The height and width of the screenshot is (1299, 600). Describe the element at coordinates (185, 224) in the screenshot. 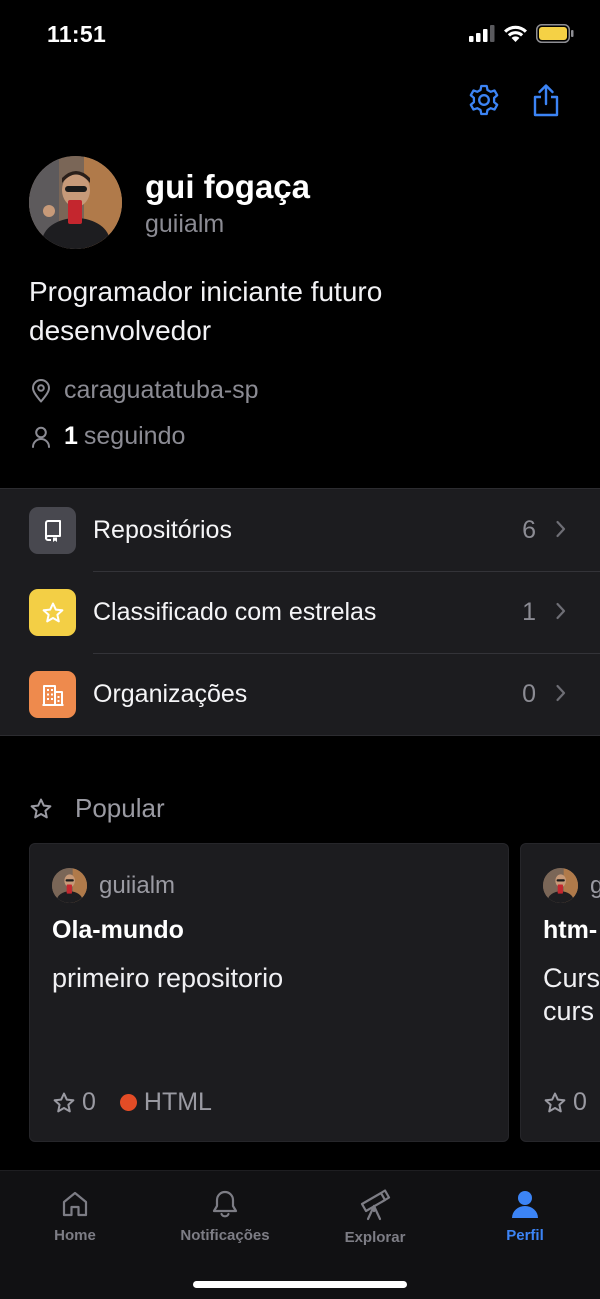

I see `profile-username: guiialm` at that location.